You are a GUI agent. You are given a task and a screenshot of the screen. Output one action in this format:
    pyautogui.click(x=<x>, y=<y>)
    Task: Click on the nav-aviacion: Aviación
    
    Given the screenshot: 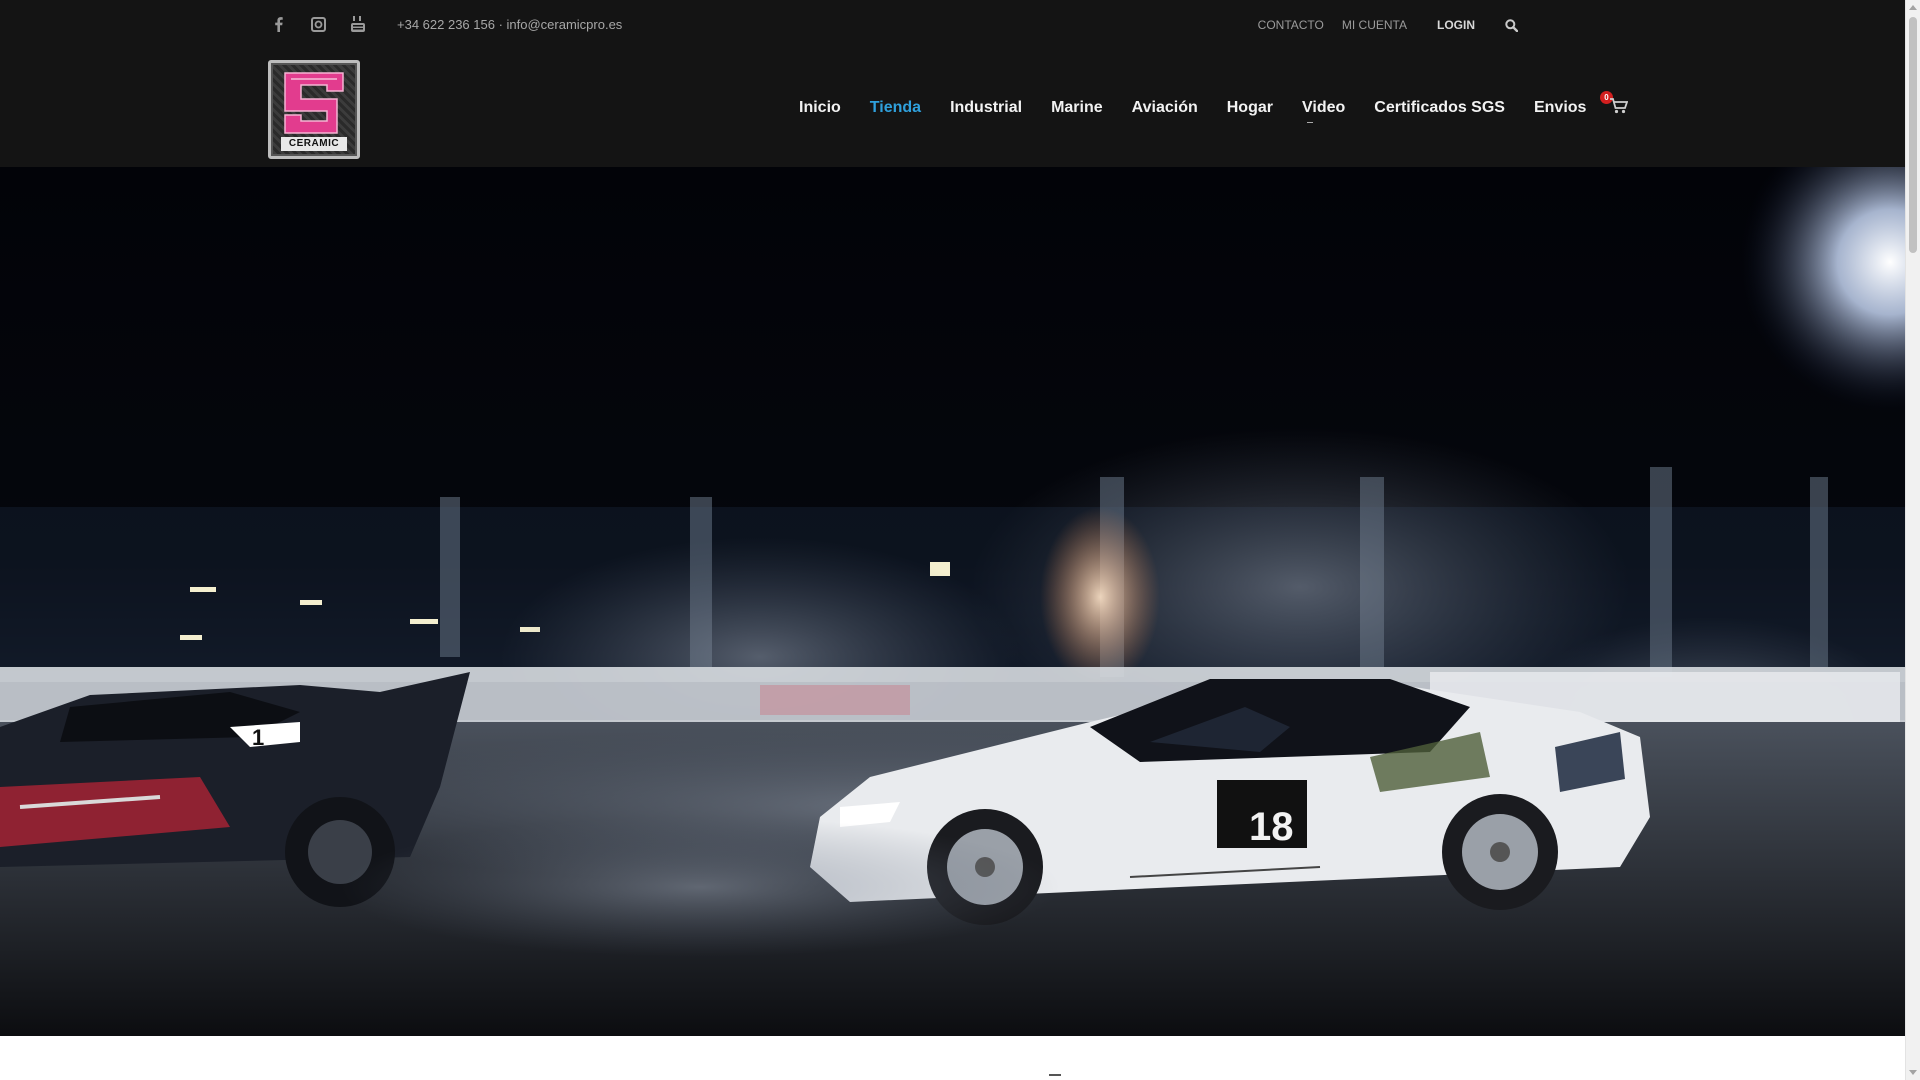 What is the action you would take?
    pyautogui.click(x=1165, y=108)
    